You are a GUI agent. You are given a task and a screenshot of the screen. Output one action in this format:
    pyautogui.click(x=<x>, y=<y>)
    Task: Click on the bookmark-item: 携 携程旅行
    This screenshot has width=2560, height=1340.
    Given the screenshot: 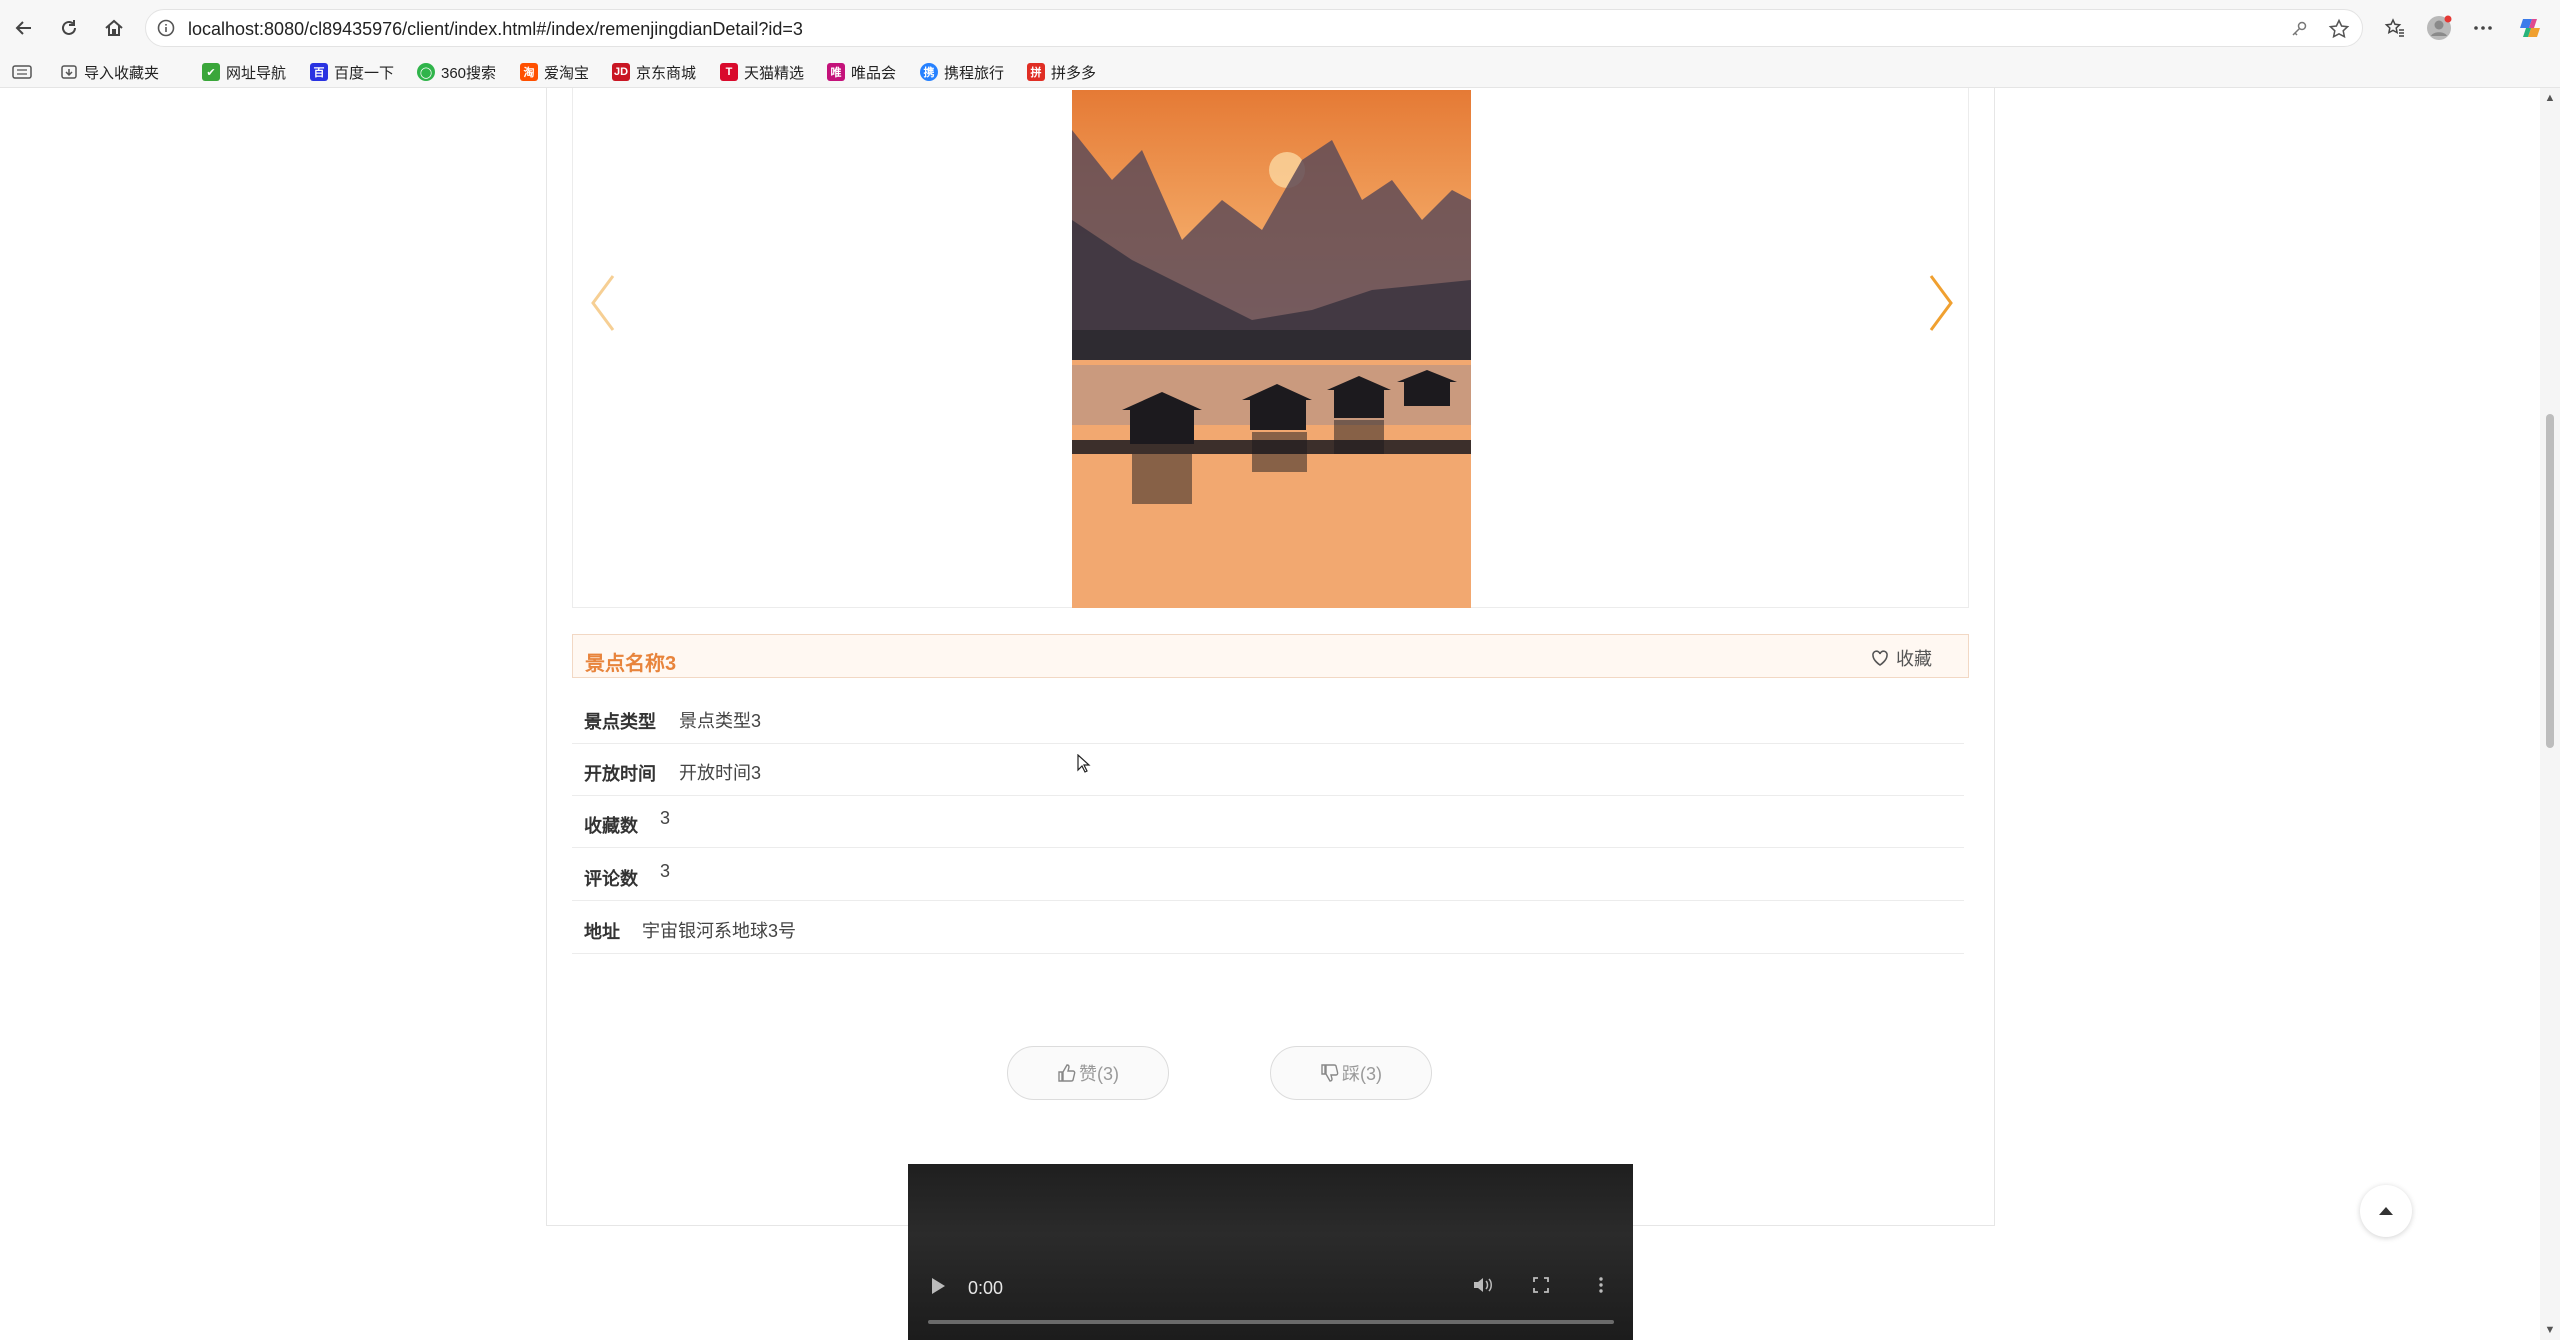 What is the action you would take?
    pyautogui.click(x=962, y=72)
    